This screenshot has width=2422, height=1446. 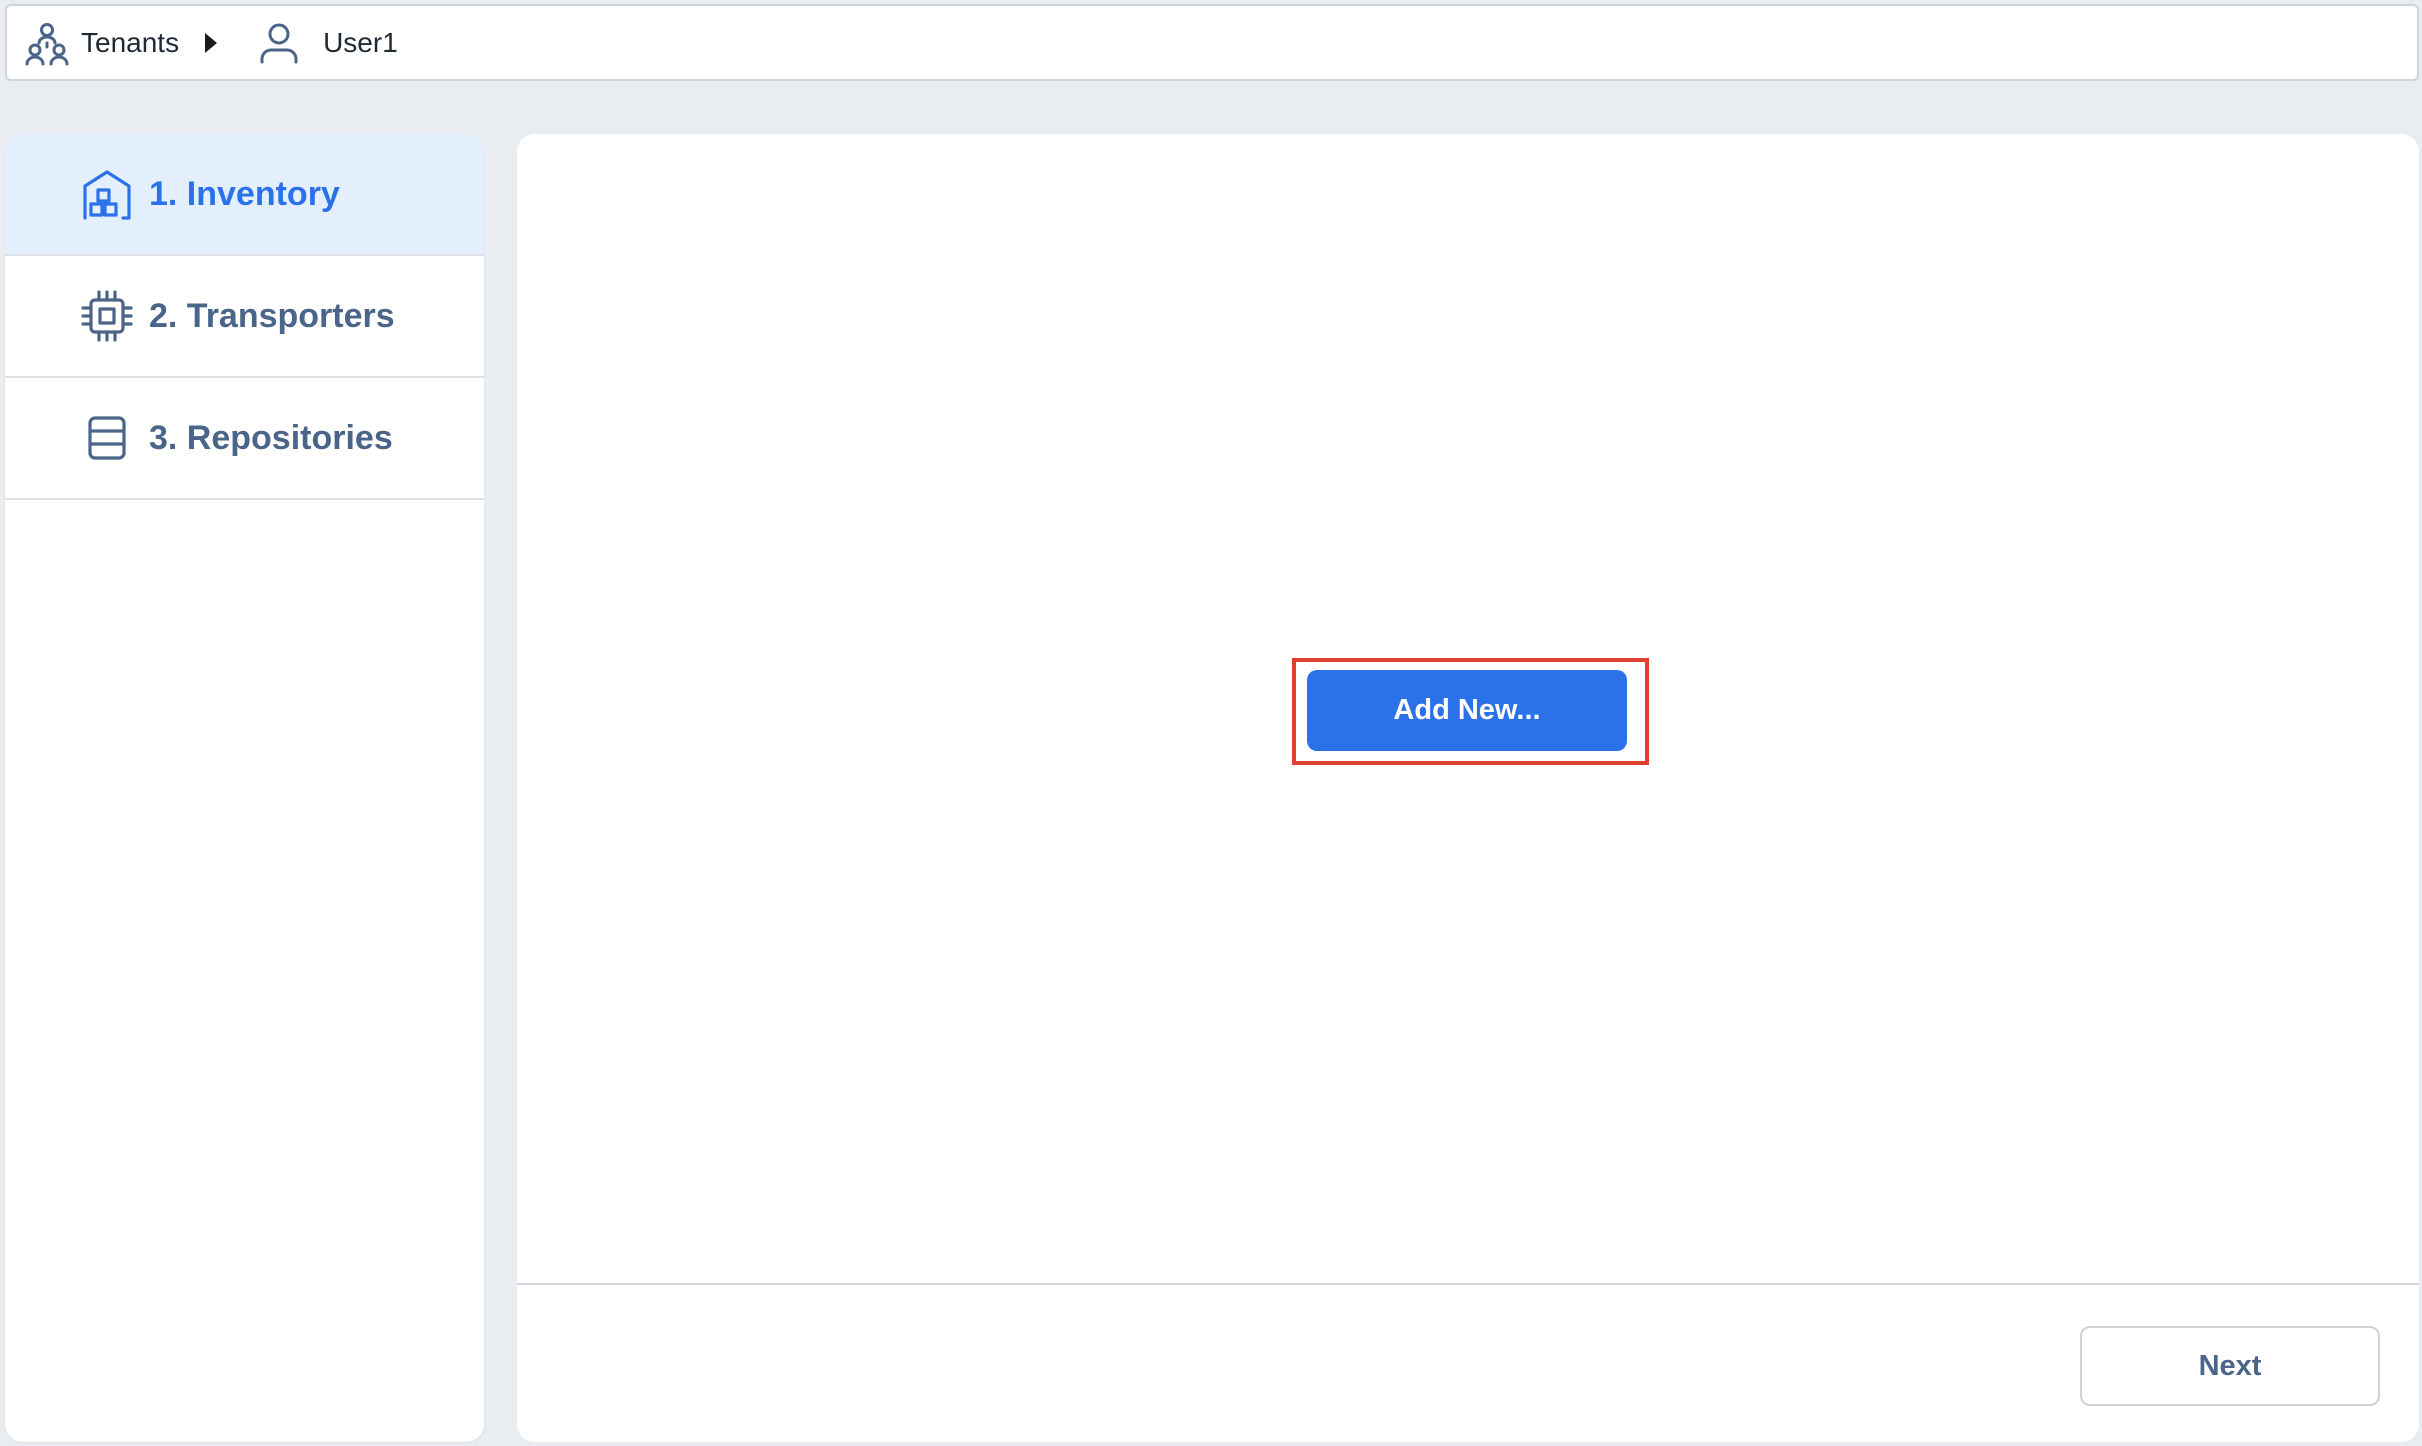 I want to click on breadcrumb-user: User1, so click(x=325, y=42).